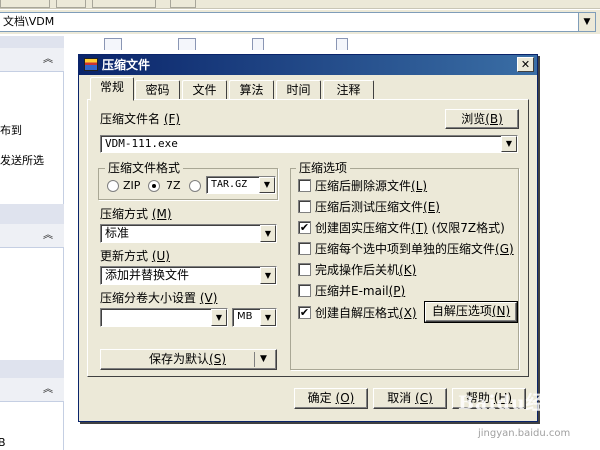 This screenshot has width=600, height=450. I want to click on radio-7z, so click(154, 186).